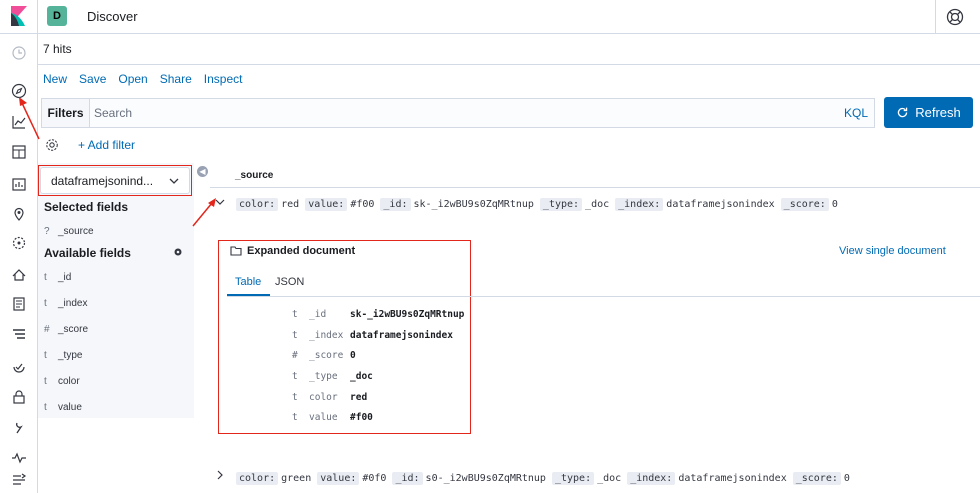  What do you see at coordinates (19, 243) in the screenshot?
I see `ml-icon` at bounding box center [19, 243].